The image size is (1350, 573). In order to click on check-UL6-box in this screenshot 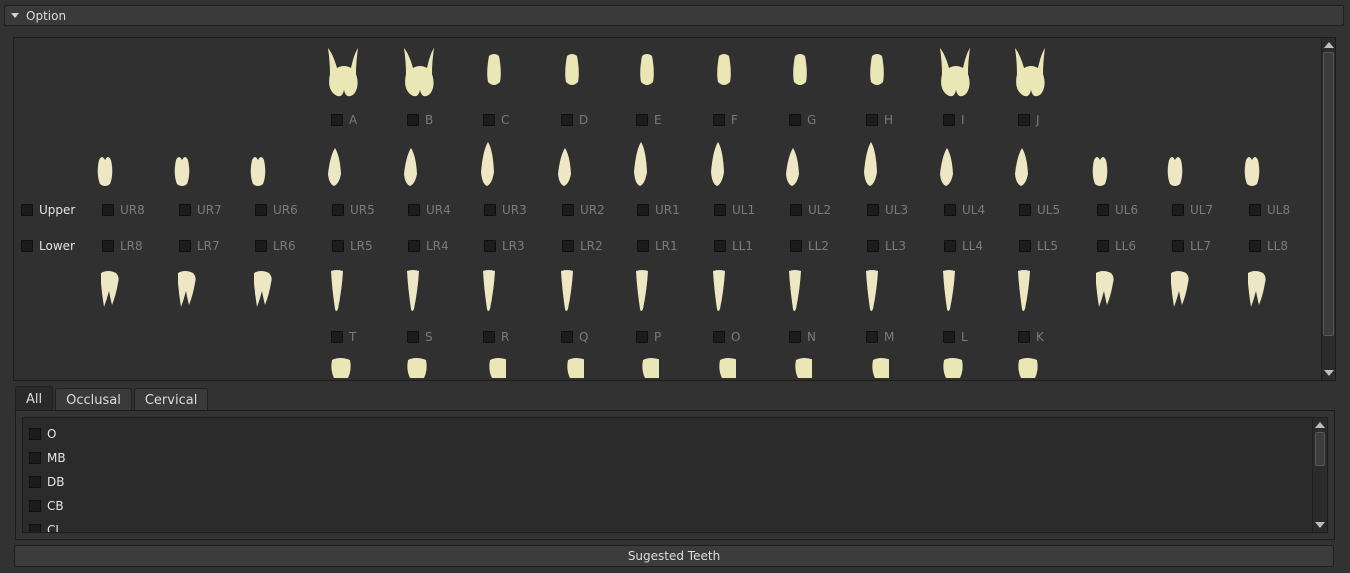, I will do `click(1103, 210)`.